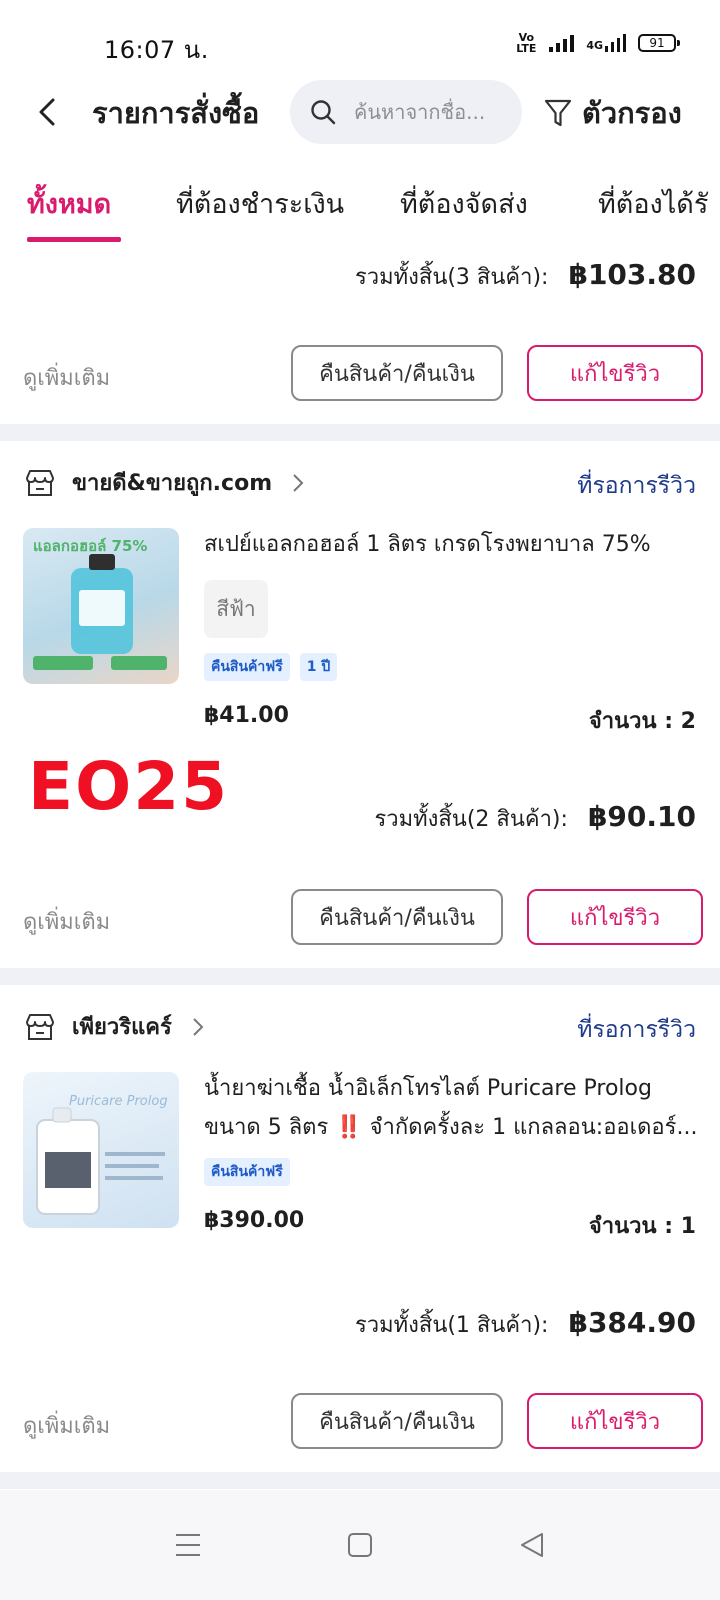  Describe the element at coordinates (90, 546) in the screenshot. I see `thumbnail-caption: แอลกอฮอล์ 75%` at that location.